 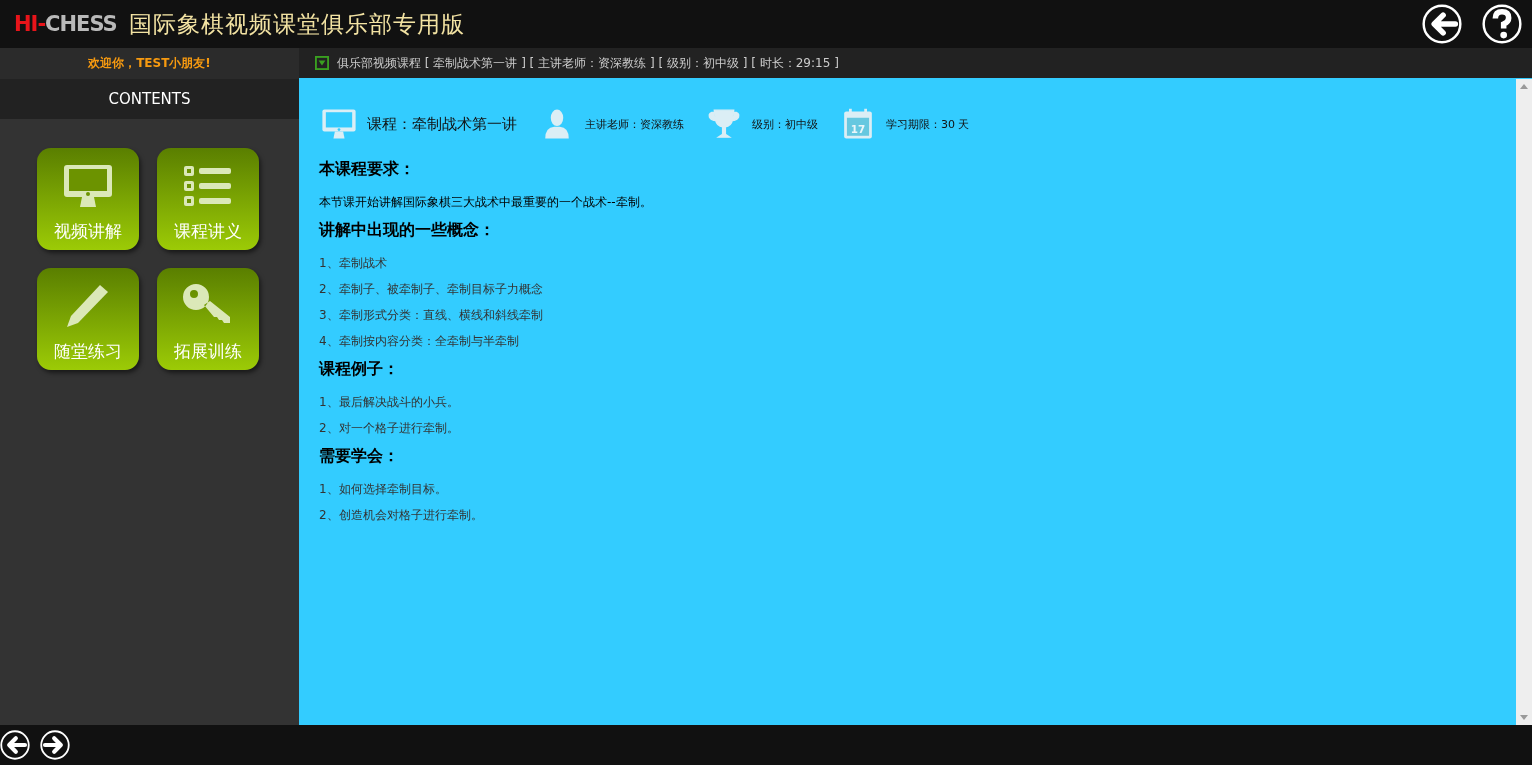 I want to click on list-item-text: 2、创造机会对格子进行牵制。, so click(x=401, y=515).